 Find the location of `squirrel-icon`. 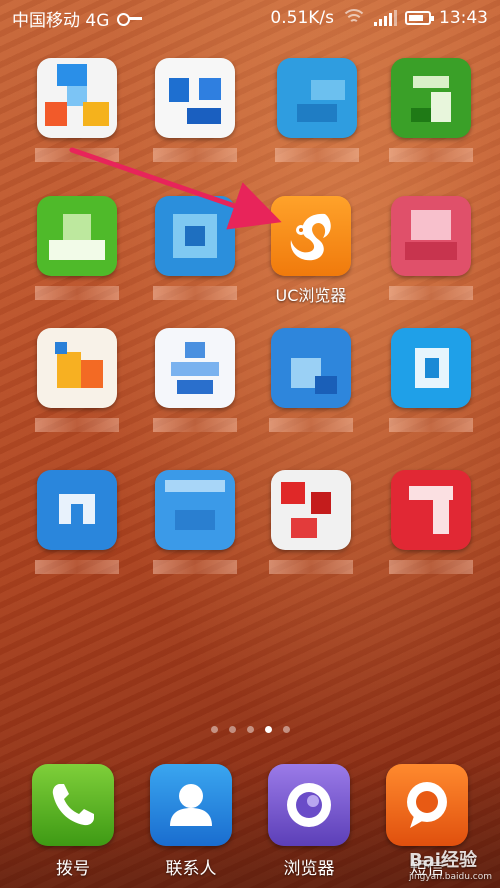

squirrel-icon is located at coordinates (310, 237).